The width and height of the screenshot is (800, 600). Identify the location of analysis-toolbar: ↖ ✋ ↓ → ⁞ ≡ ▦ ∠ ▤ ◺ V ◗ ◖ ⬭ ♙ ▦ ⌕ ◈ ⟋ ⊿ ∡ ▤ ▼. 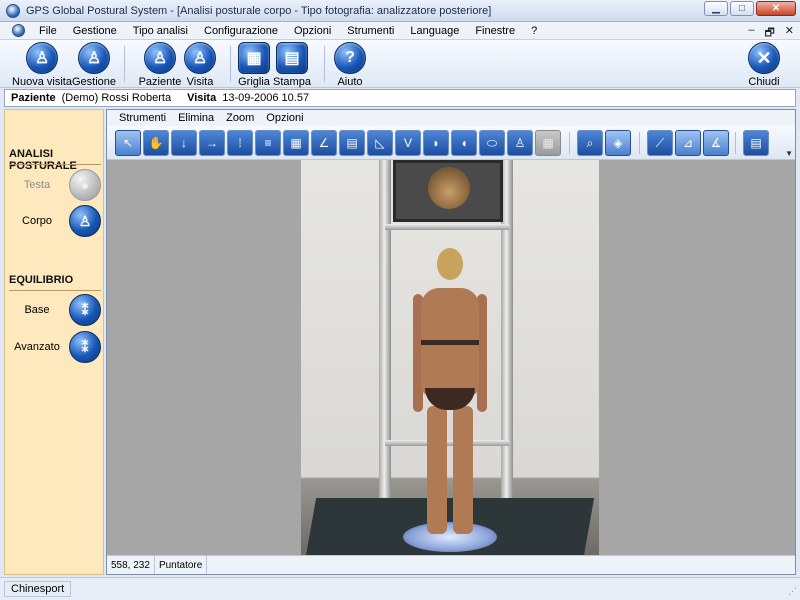
(451, 143).